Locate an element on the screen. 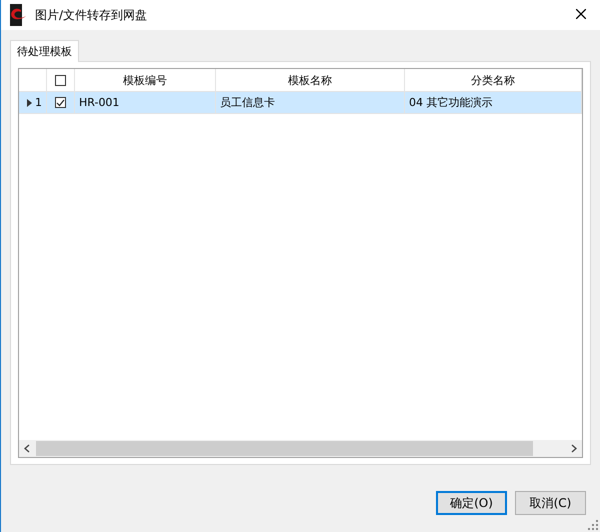  table-cell: 员工信息卡 is located at coordinates (310, 103).